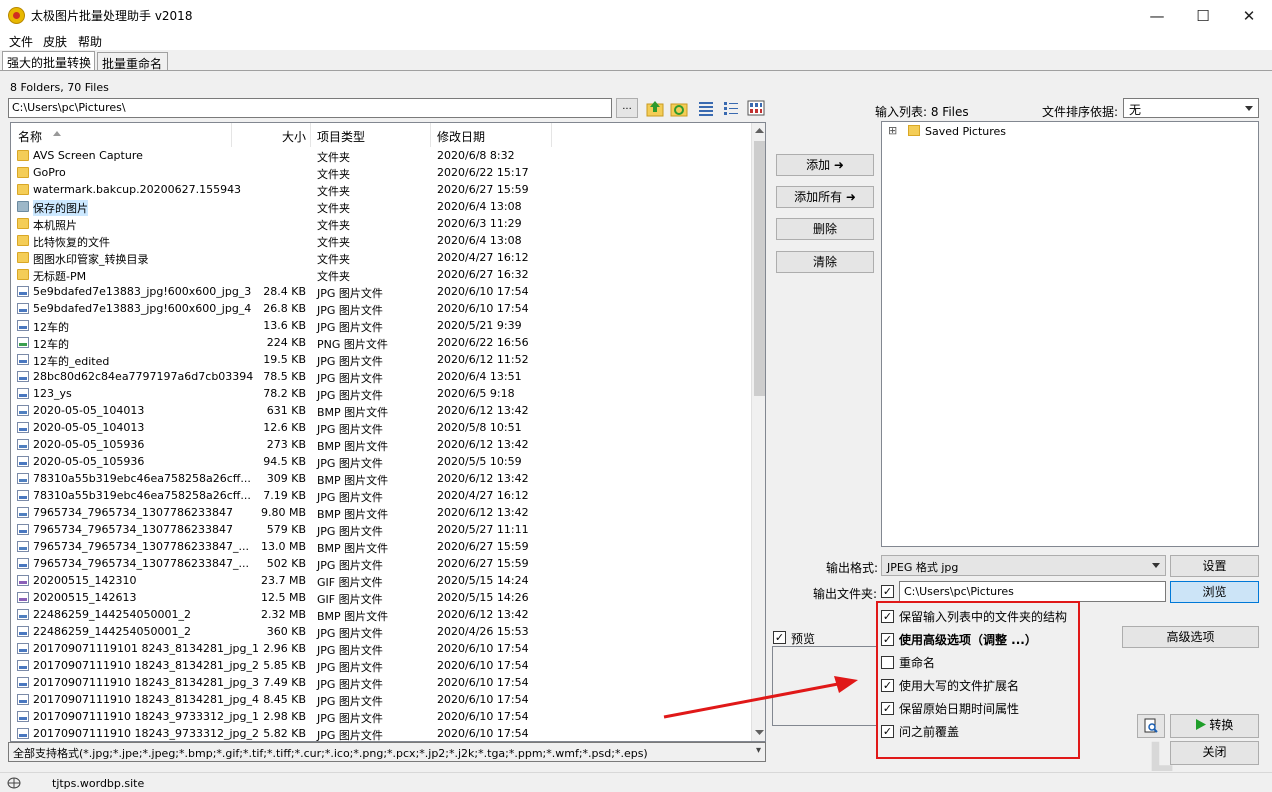  Describe the element at coordinates (965, 131) in the screenshot. I see `tree-item-saved-pictures: Saved Pictures` at that location.